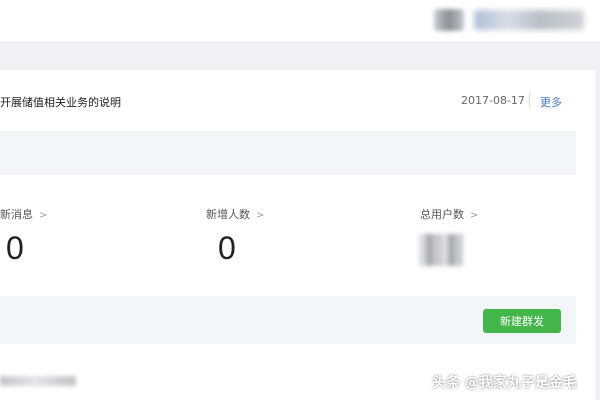  What do you see at coordinates (522, 321) in the screenshot?
I see `new-mass-message-button: 新建群发` at bounding box center [522, 321].